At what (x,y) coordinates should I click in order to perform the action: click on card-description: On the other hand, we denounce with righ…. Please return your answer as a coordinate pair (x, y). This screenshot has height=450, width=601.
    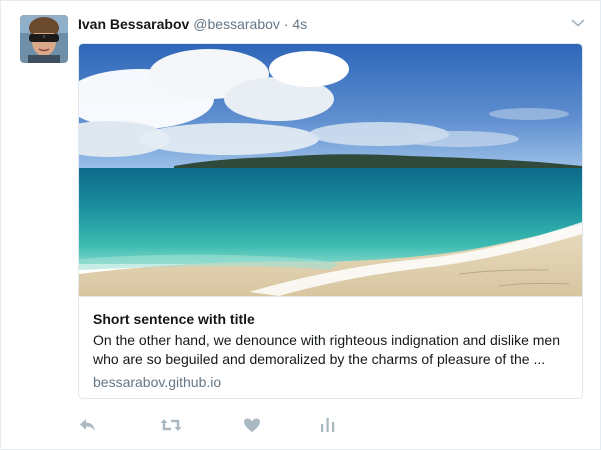
    Looking at the image, I should click on (326, 349).